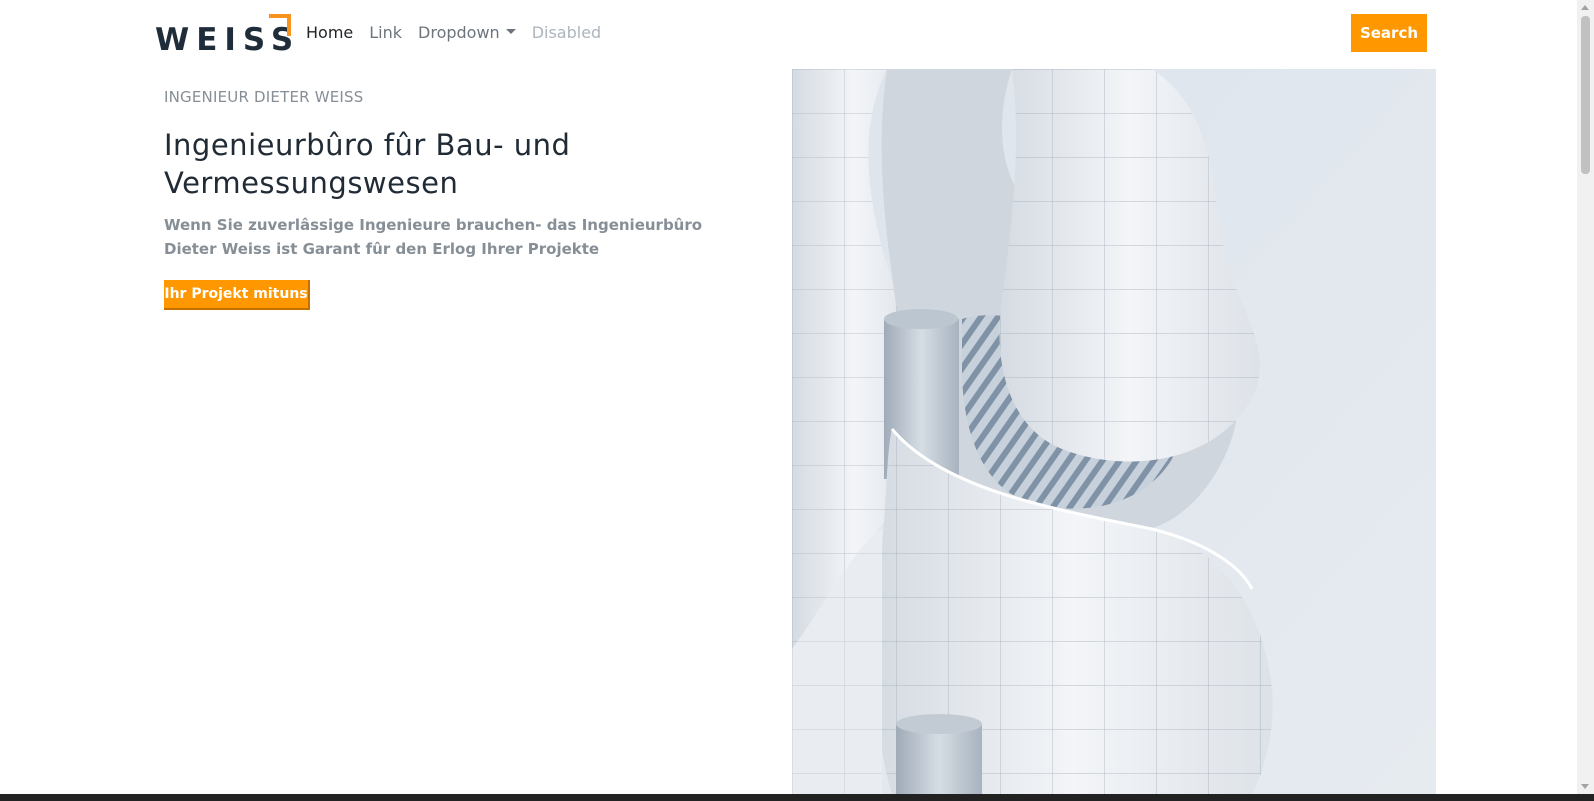 Image resolution: width=1594 pixels, height=801 pixels. Describe the element at coordinates (264, 97) in the screenshot. I see `hero-eyebrow: INGENIEUR DIETER WEISS` at that location.